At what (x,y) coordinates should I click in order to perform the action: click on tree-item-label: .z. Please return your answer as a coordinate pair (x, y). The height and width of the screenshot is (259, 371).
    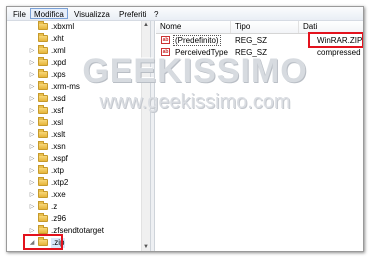
    Looking at the image, I should click on (54, 206).